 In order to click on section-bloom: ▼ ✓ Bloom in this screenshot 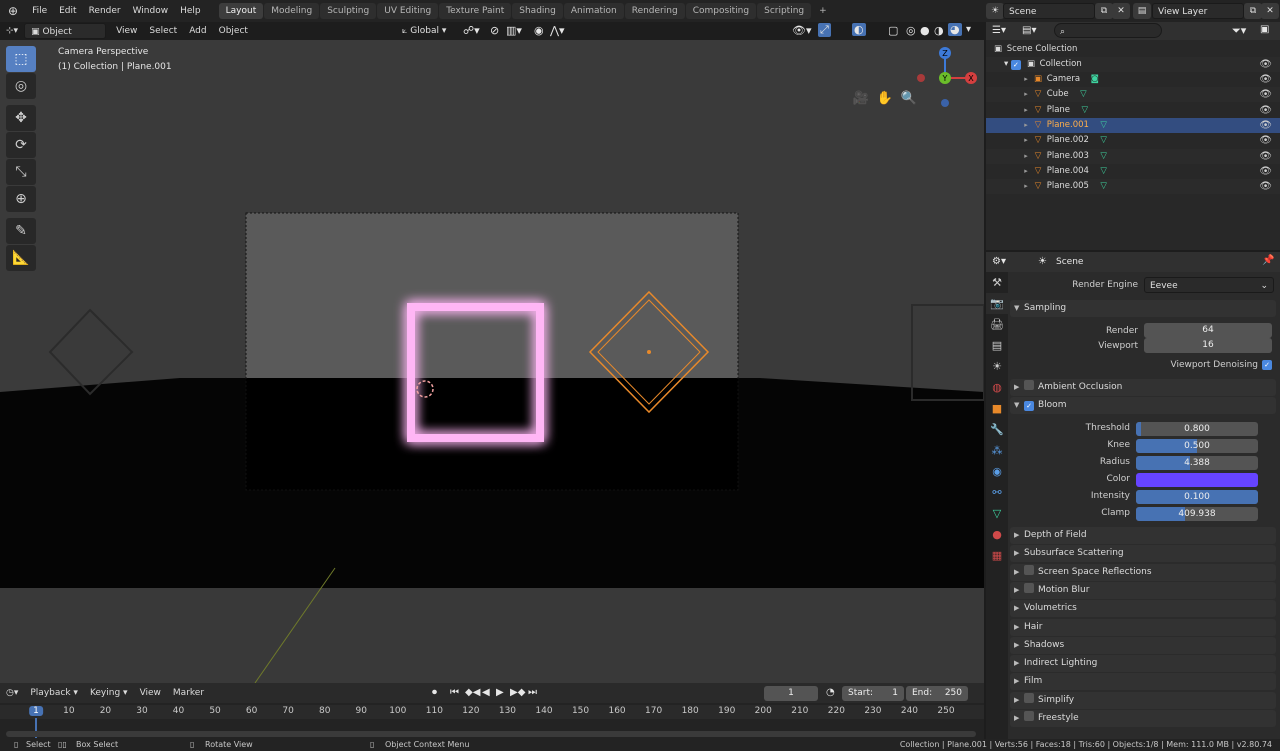, I will do `click(1143, 405)`.